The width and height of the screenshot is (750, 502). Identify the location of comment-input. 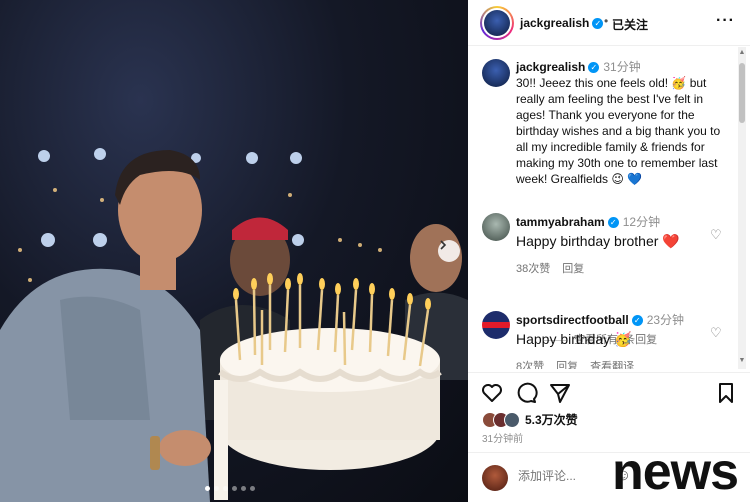
(568, 476).